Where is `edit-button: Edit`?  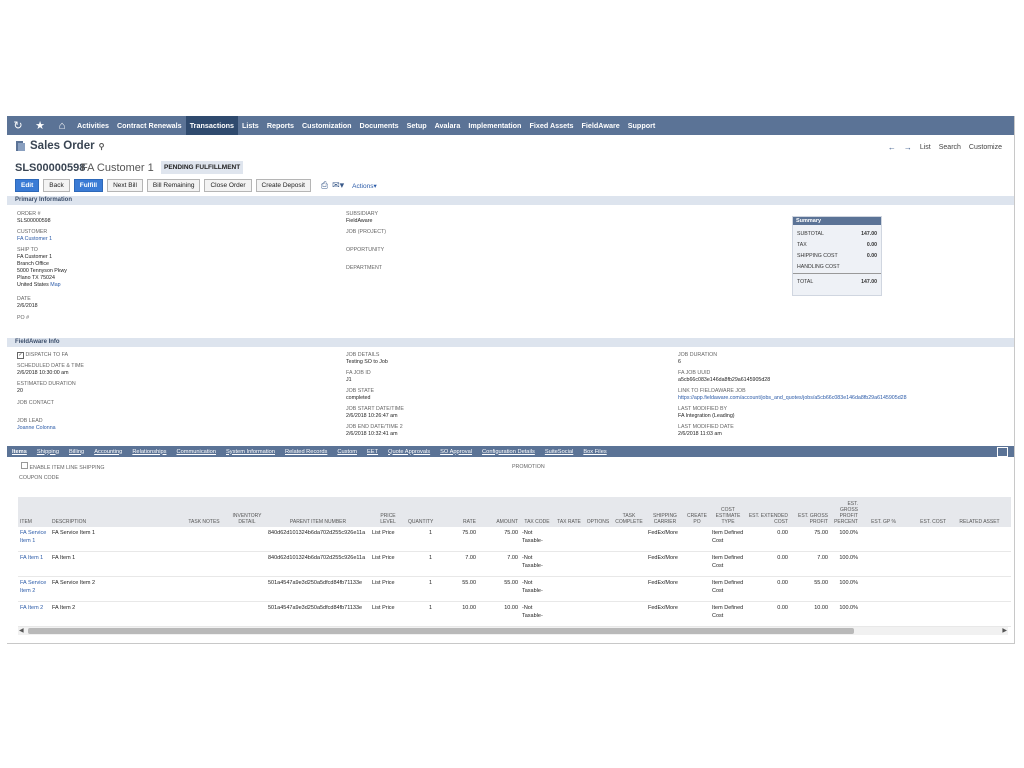 edit-button: Edit is located at coordinates (27, 185).